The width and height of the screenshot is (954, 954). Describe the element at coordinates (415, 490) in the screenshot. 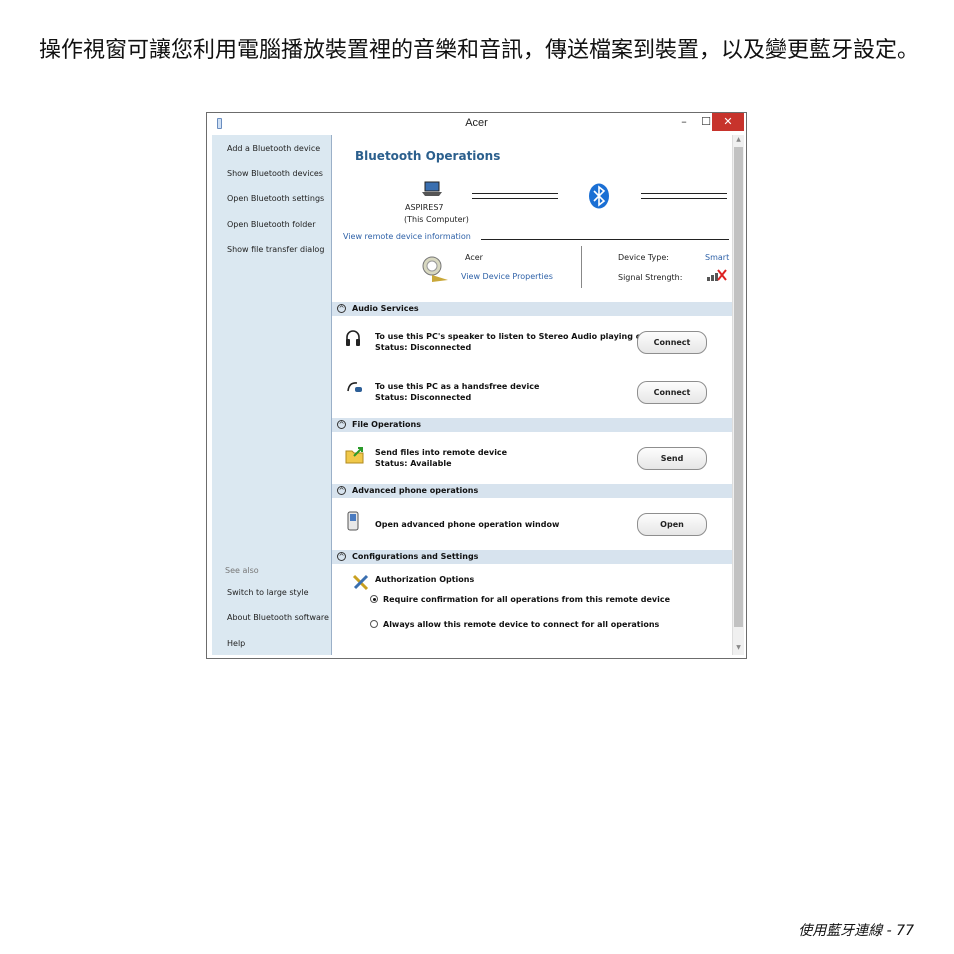

I see `section-title-phone: Advanced phone operations` at that location.